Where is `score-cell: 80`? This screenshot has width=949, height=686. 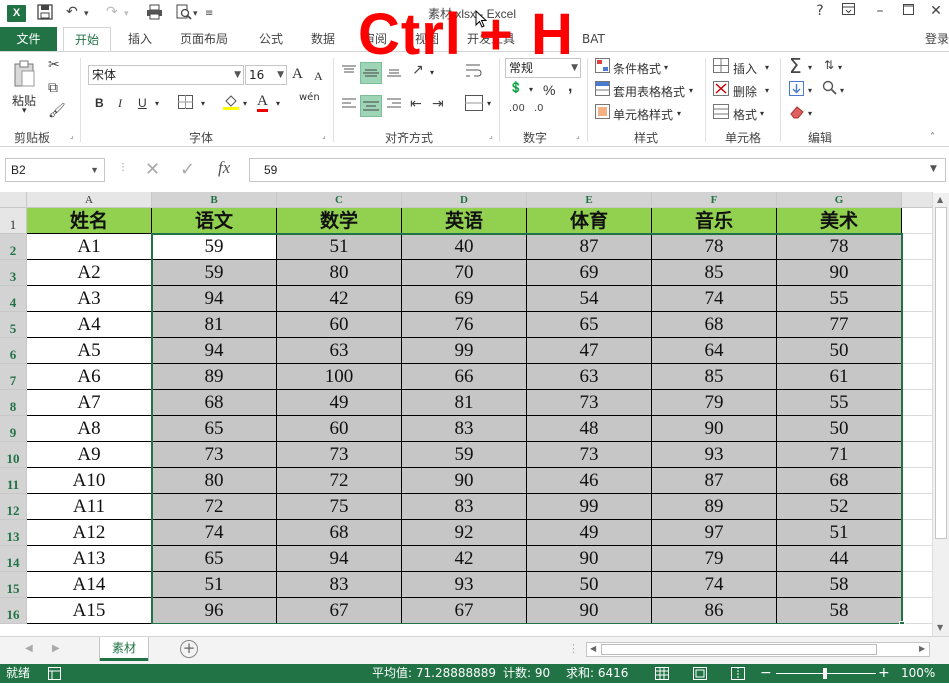 score-cell: 80 is located at coordinates (214, 481).